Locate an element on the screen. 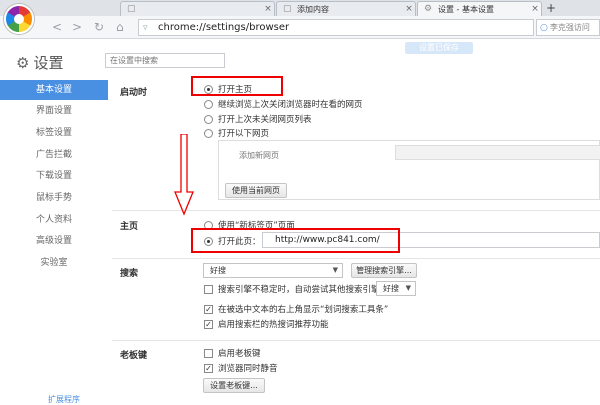 The width and height of the screenshot is (600, 405). startup-label: 启动时 is located at coordinates (134, 93).